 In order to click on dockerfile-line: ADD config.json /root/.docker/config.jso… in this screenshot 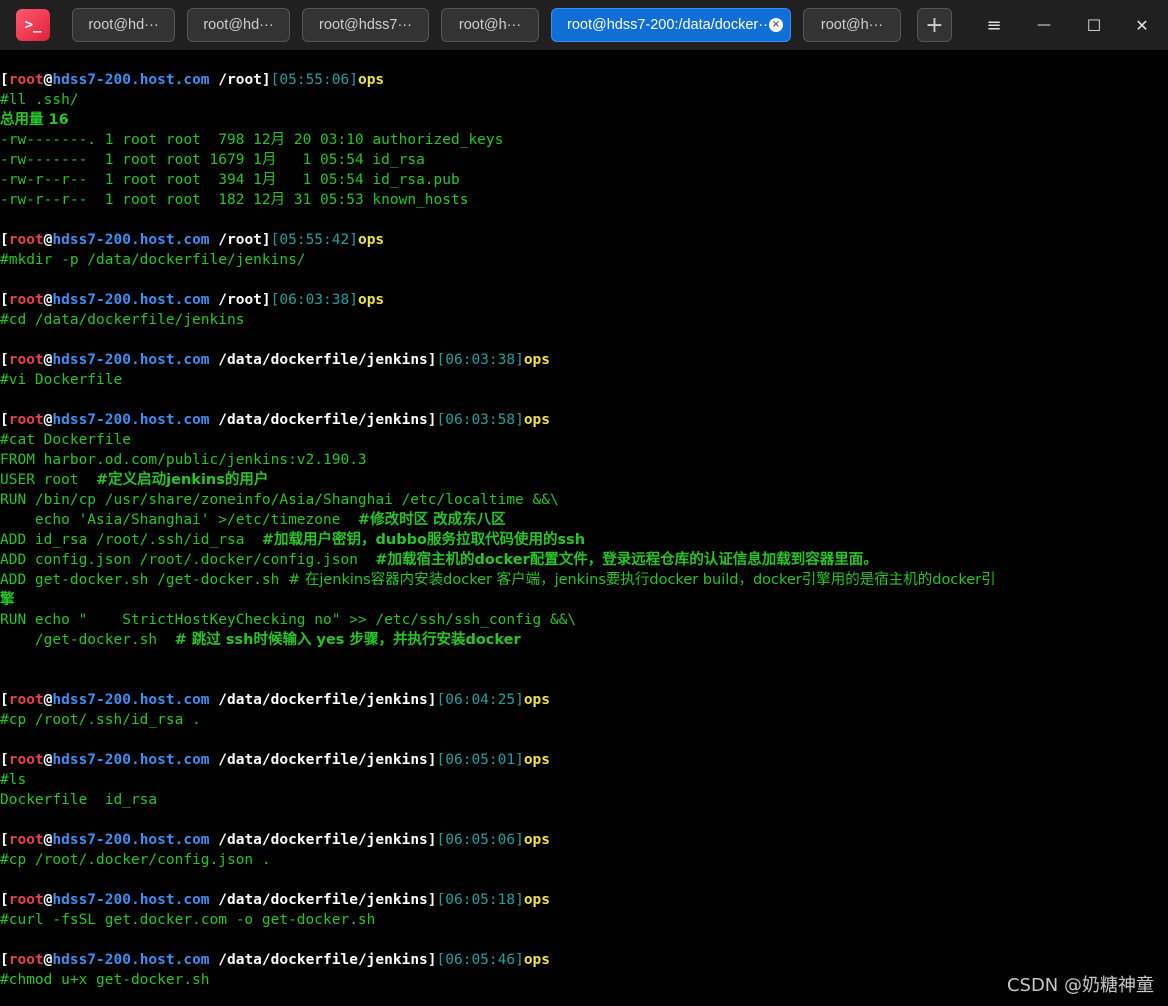, I will do `click(439, 560)`.